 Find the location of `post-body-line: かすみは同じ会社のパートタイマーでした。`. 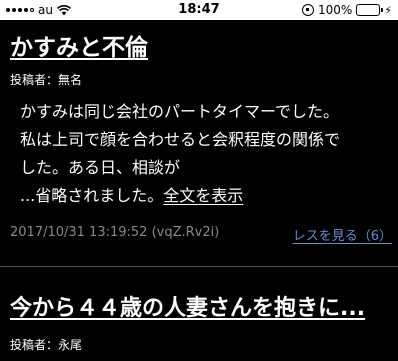

post-body-line: かすみは同じ会社のパートタイマーでした。 is located at coordinates (180, 111).